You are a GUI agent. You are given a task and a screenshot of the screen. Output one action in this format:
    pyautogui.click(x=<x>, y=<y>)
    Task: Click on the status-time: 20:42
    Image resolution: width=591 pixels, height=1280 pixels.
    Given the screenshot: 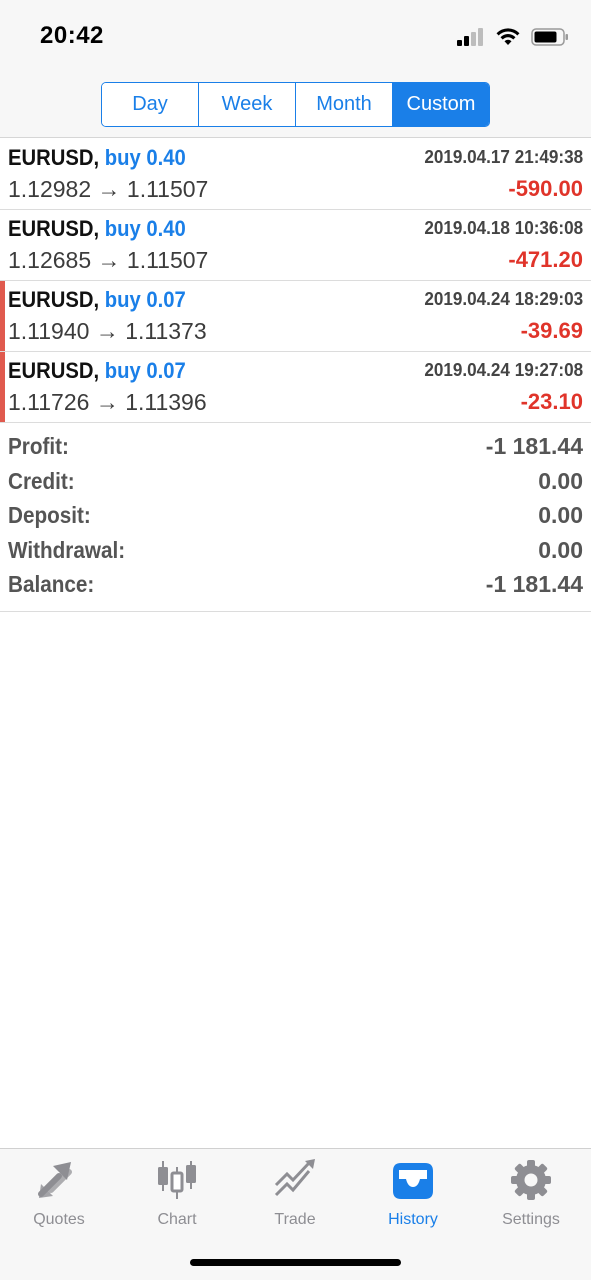 What is the action you would take?
    pyautogui.click(x=72, y=35)
    